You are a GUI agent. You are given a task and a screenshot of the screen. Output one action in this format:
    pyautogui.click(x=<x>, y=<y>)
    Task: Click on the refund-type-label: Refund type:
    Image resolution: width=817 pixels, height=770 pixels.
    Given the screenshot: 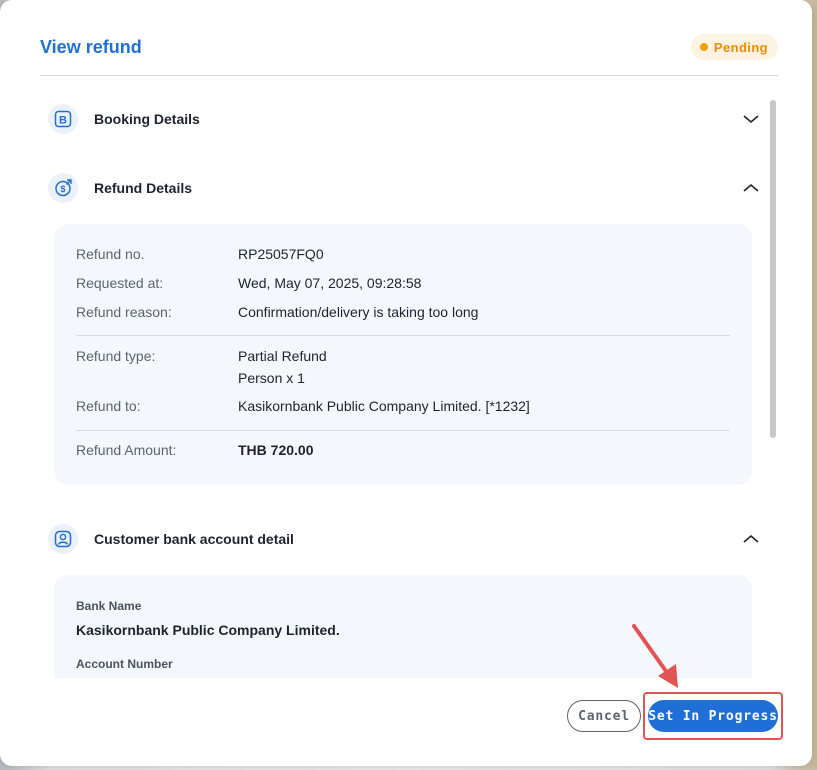 What is the action you would take?
    pyautogui.click(x=116, y=356)
    